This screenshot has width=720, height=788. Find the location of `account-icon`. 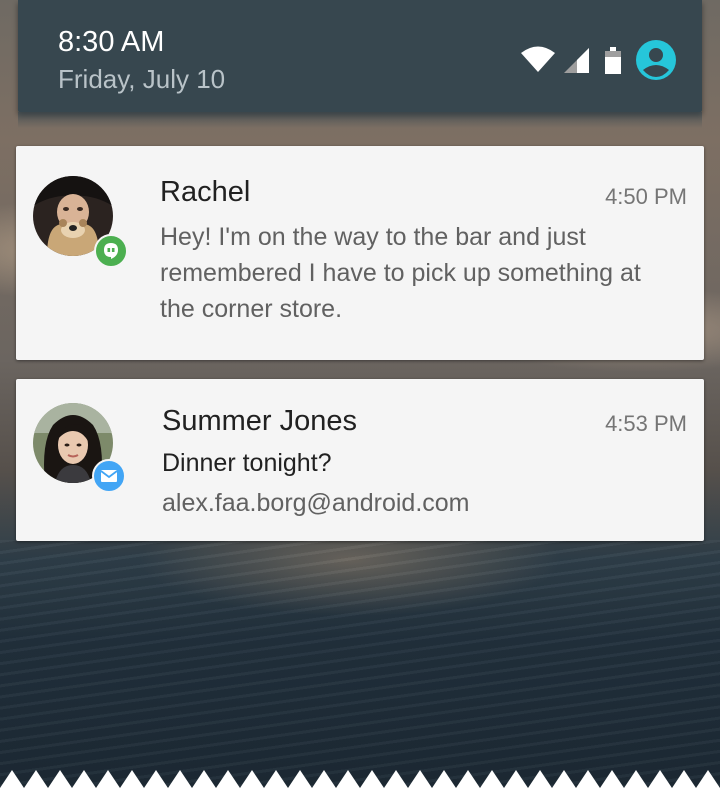

account-icon is located at coordinates (656, 60).